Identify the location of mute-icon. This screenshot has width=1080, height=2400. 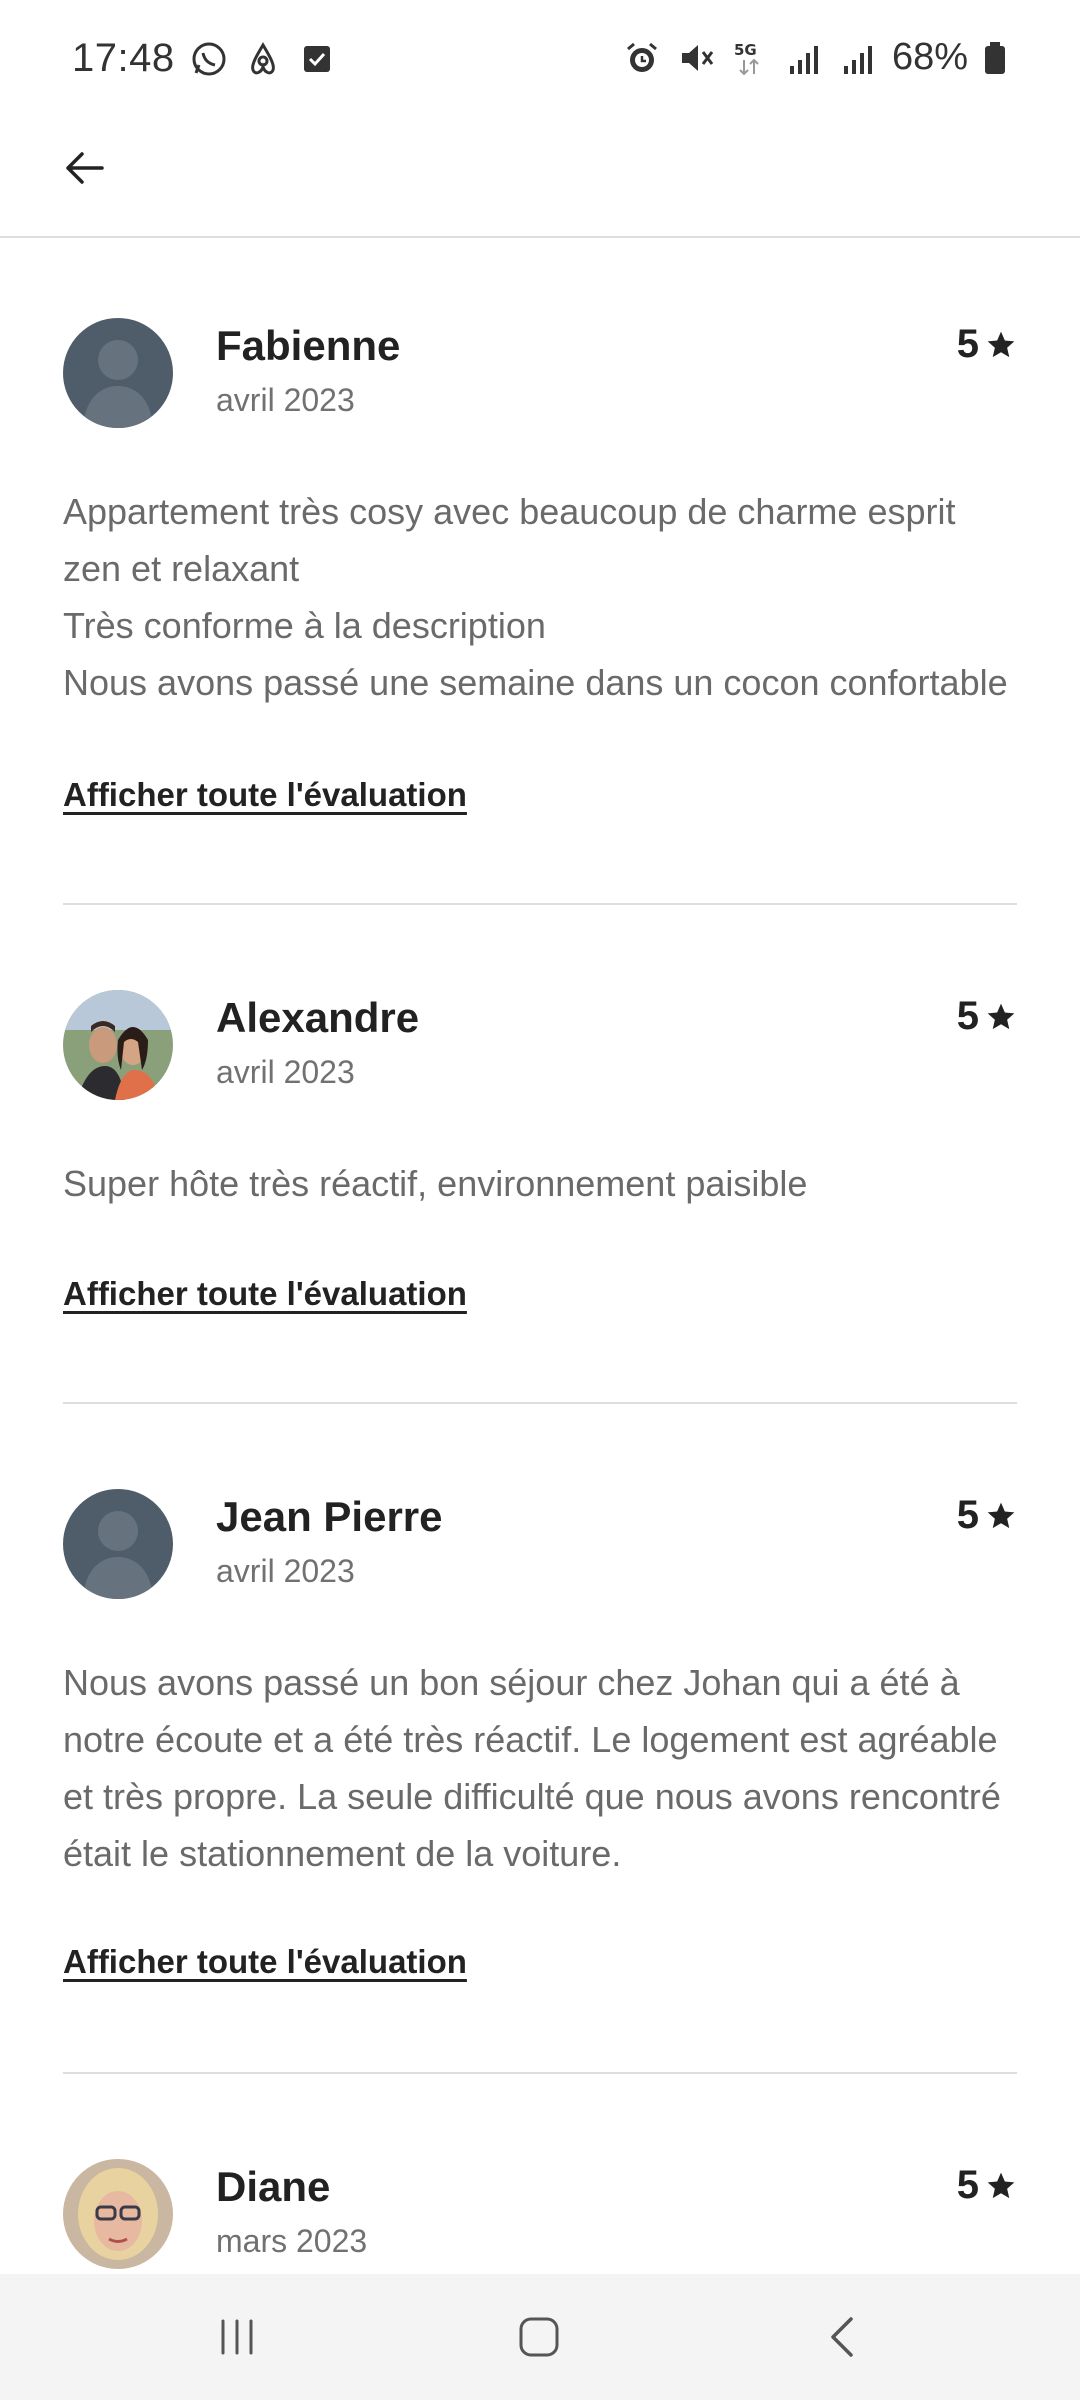
(696, 58).